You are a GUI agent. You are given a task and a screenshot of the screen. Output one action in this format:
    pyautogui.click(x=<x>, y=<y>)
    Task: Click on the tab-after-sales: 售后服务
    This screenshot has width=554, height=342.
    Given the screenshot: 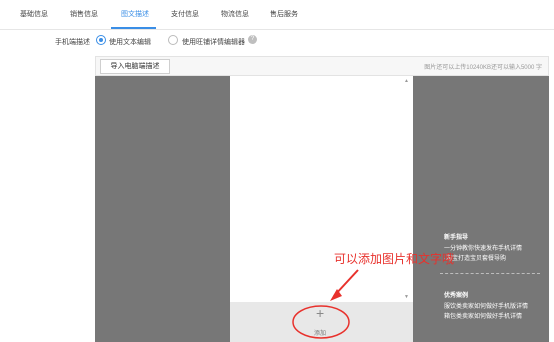 What is the action you would take?
    pyautogui.click(x=284, y=14)
    